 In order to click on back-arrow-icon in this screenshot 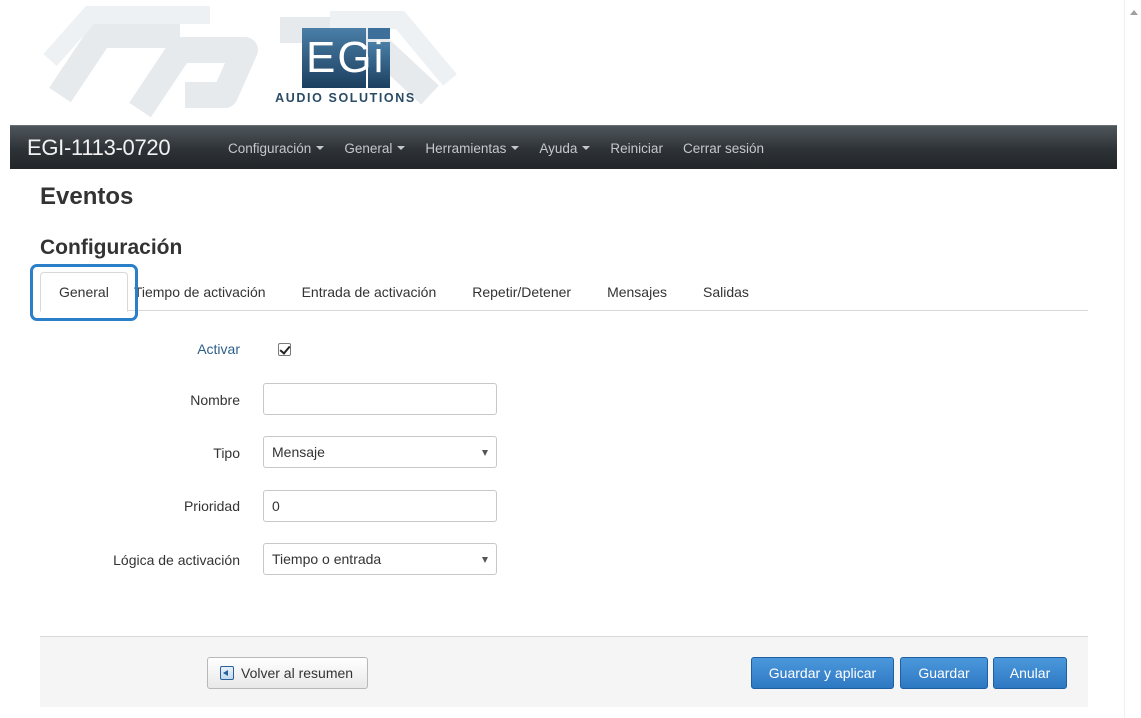, I will do `click(227, 673)`.